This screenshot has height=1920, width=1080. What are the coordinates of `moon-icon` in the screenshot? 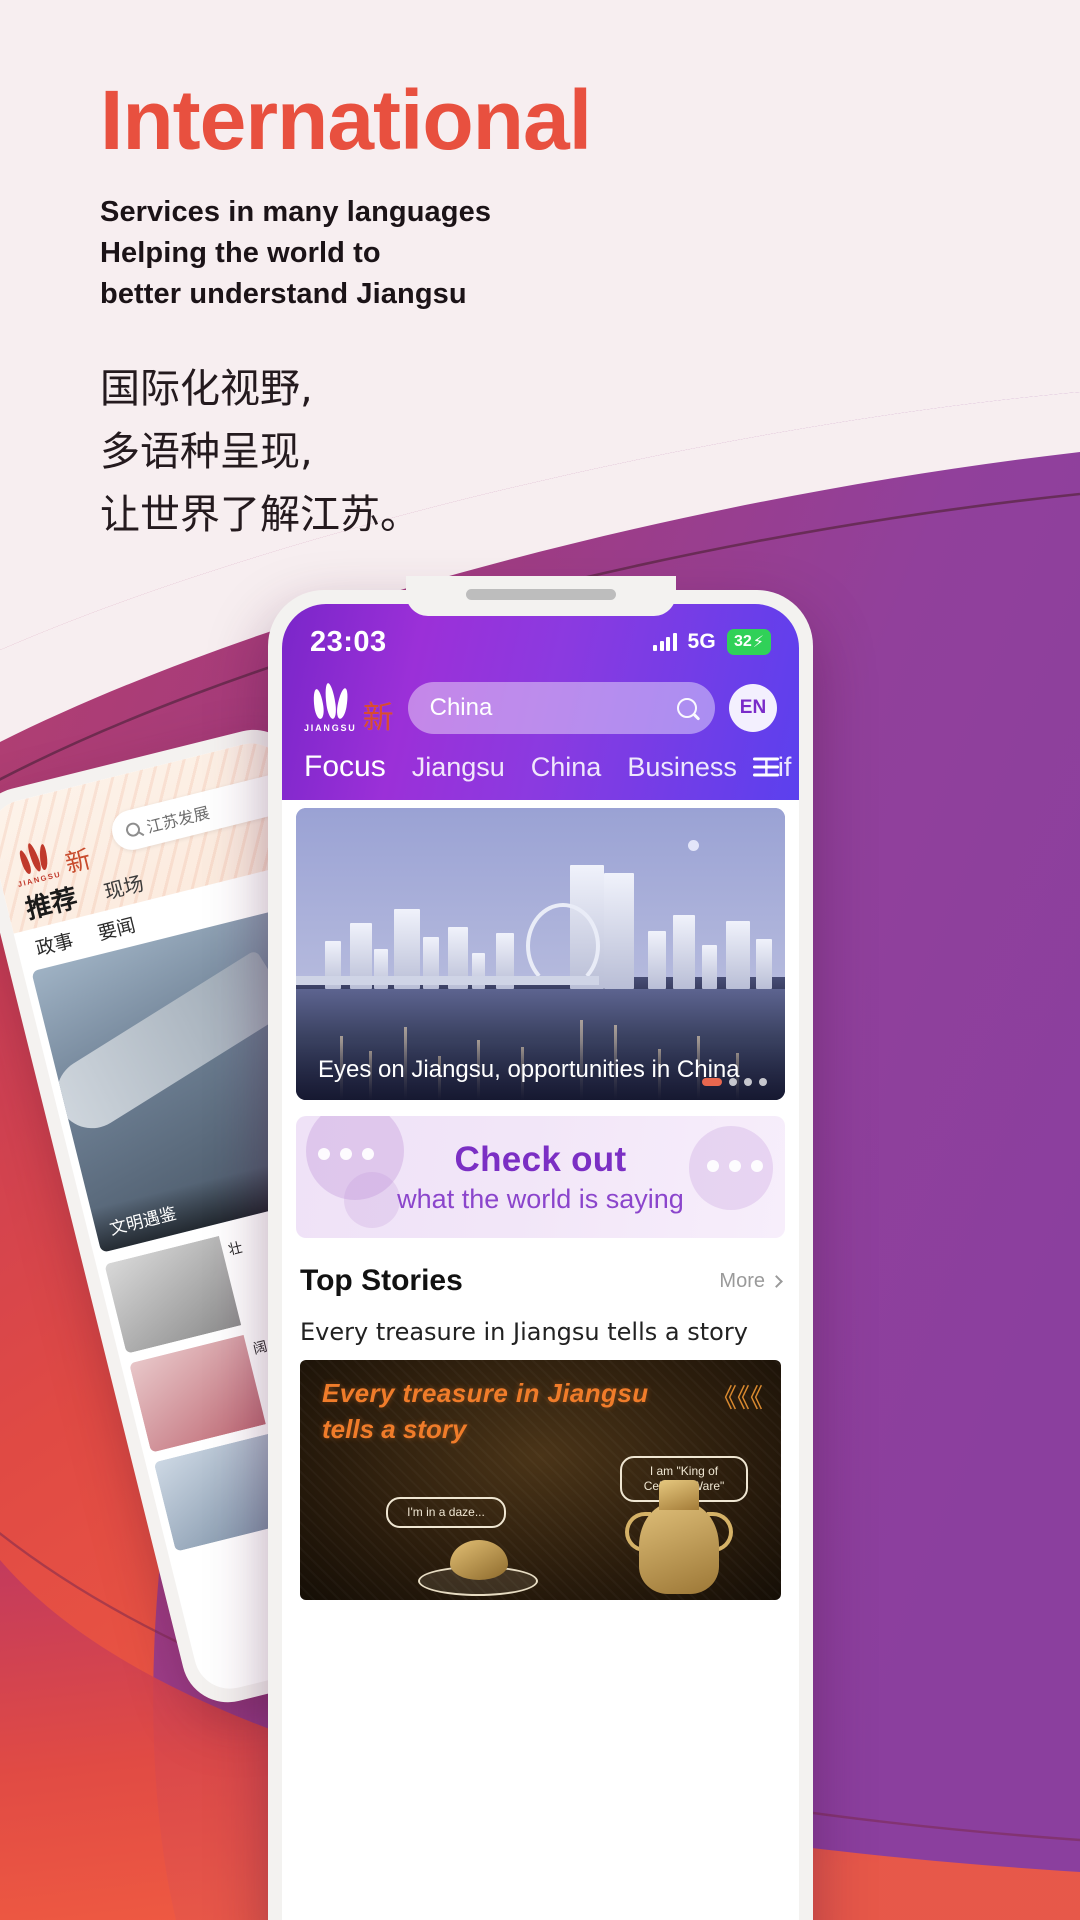 It's located at (693, 845).